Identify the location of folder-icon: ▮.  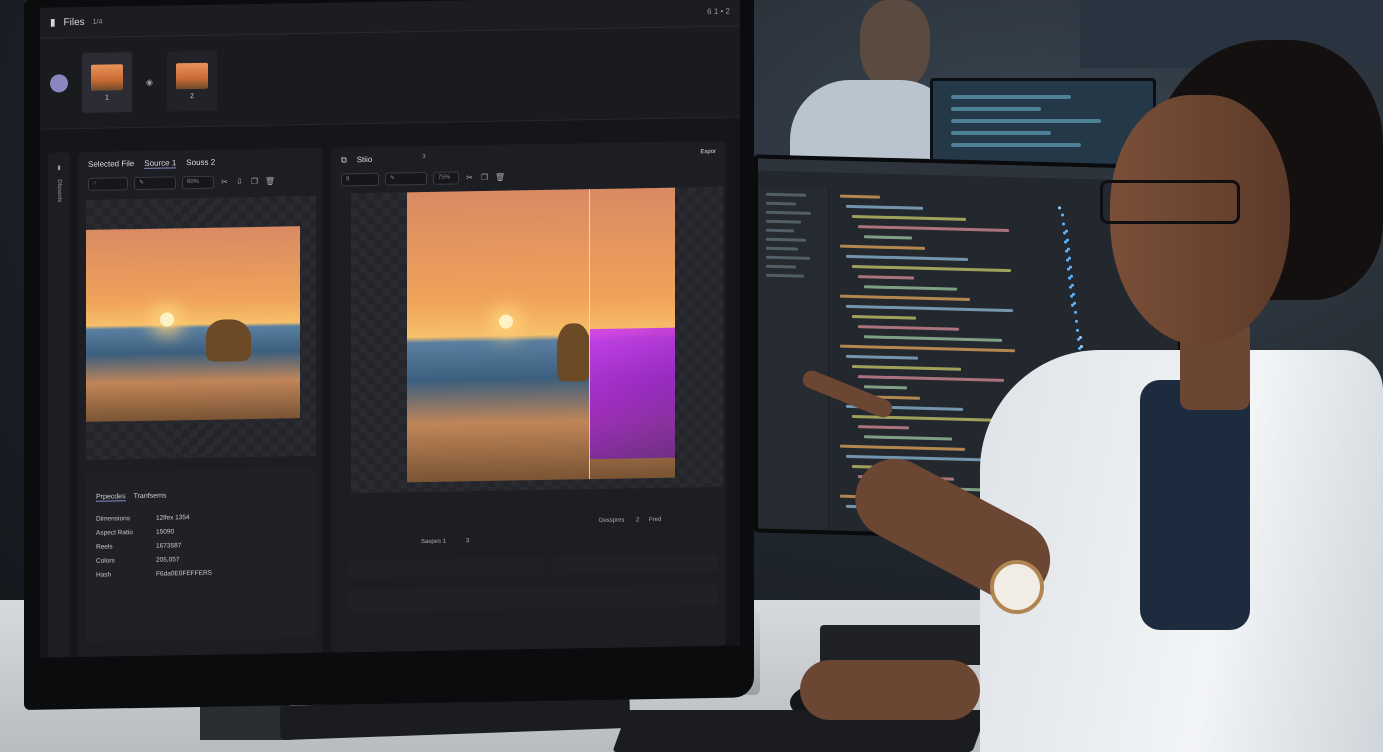
(53, 22).